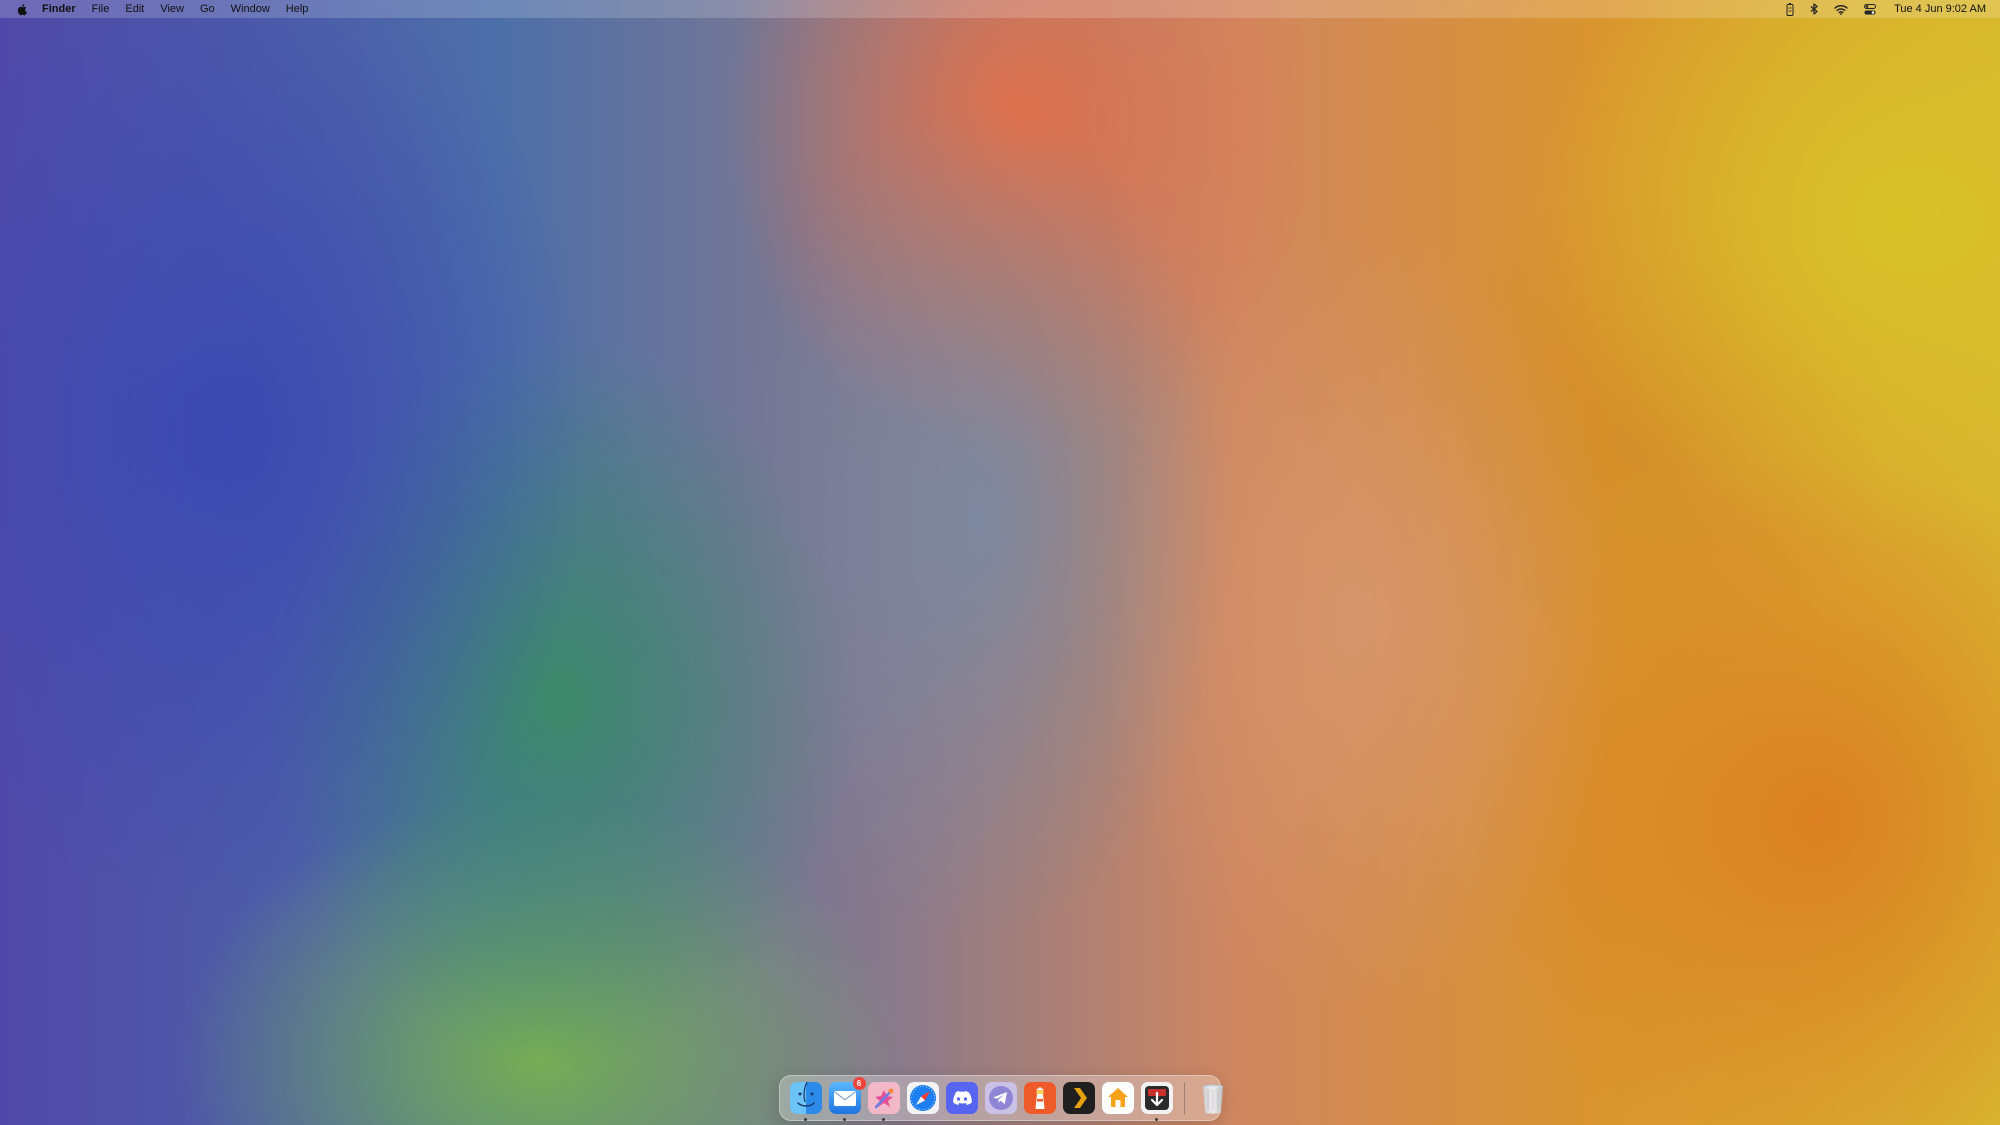 The width and height of the screenshot is (2000, 1125). I want to click on discord-icon, so click(961, 1098).